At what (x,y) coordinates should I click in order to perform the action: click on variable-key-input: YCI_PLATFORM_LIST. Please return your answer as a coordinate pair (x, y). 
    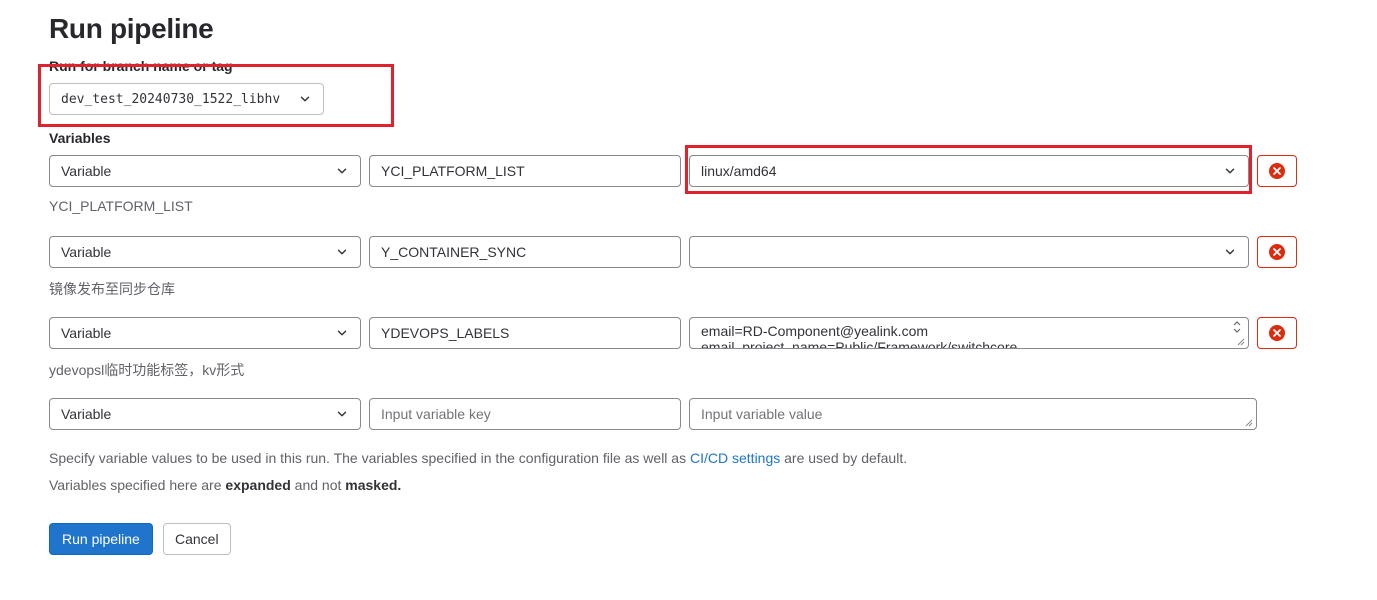
    Looking at the image, I should click on (525, 171).